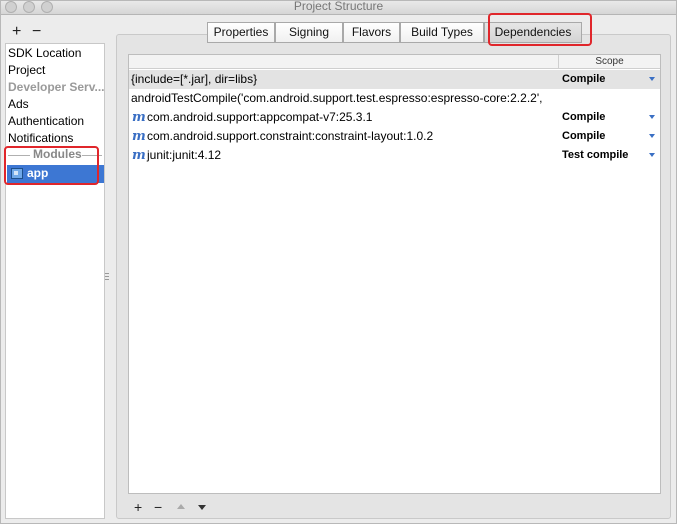 The height and width of the screenshot is (524, 677). What do you see at coordinates (56, 104) in the screenshot?
I see `sidebar-item-ads: Ads` at bounding box center [56, 104].